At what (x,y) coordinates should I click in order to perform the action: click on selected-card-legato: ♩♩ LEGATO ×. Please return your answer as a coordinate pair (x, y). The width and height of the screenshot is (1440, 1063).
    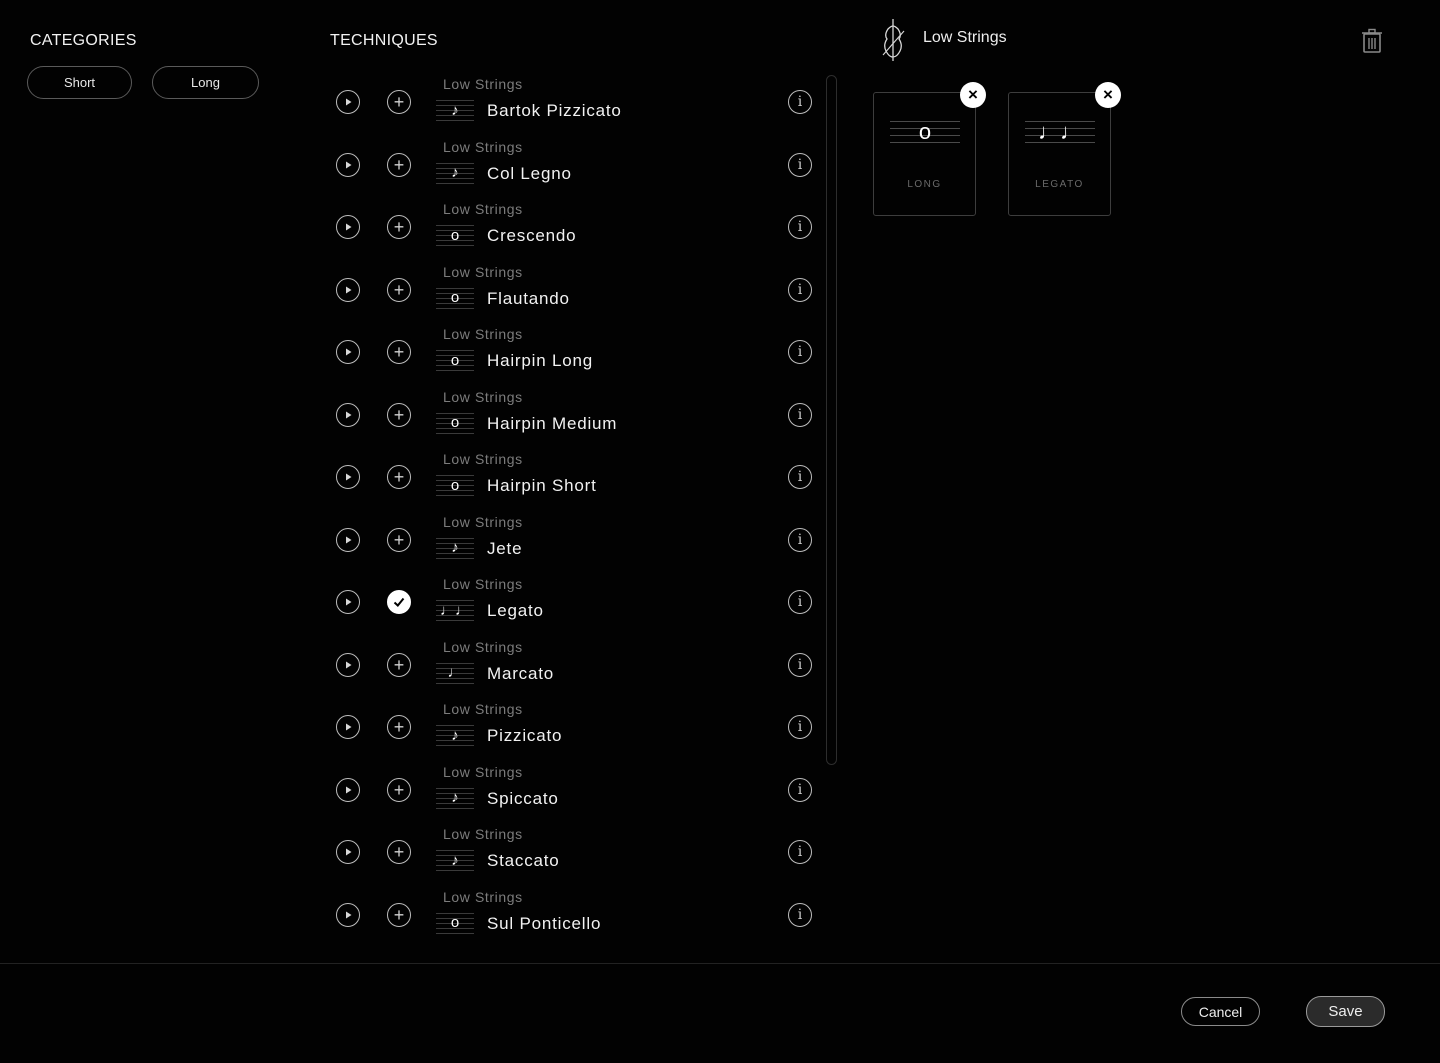
    Looking at the image, I should click on (1064, 149).